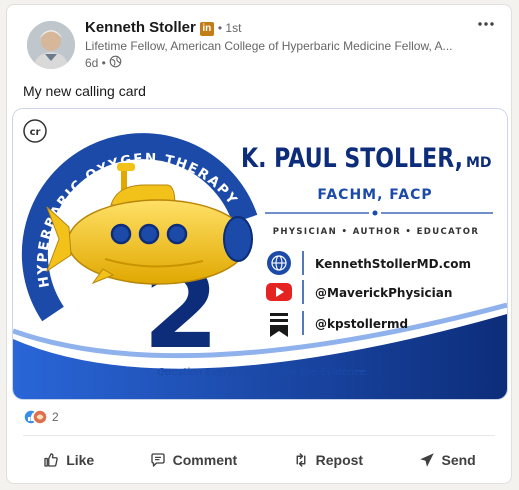 The image size is (519, 490). What do you see at coordinates (206, 29) in the screenshot?
I see `linkedin-premium-badge: in` at bounding box center [206, 29].